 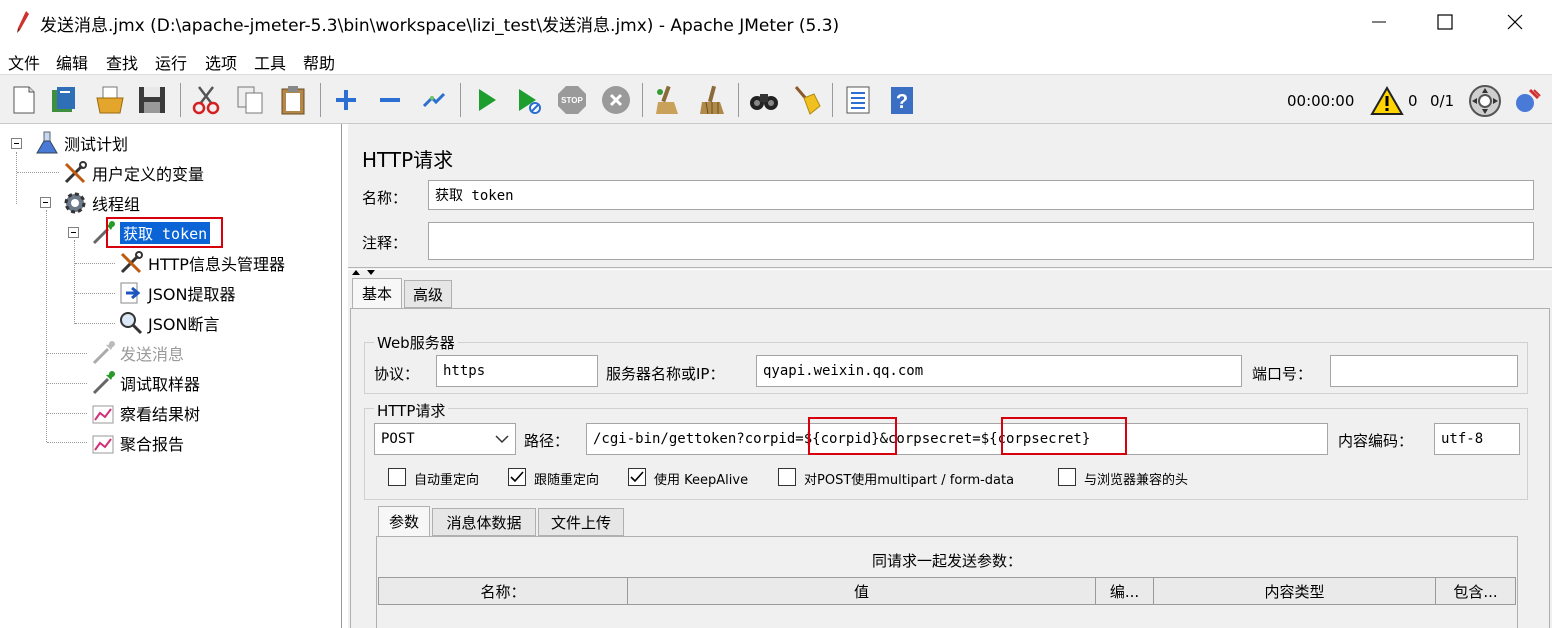 I want to click on column-header-name: 名称：, so click(x=503, y=591).